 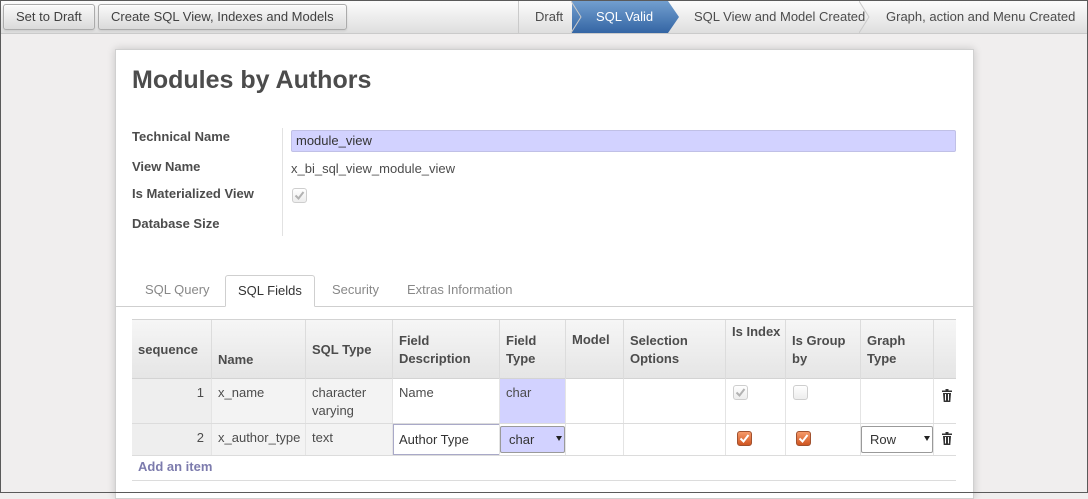 I want to click on materialized-view-checkbox, so click(x=299, y=195).